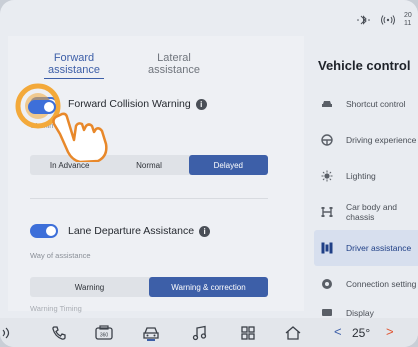 The height and width of the screenshot is (347, 418). What do you see at coordinates (69, 165) in the screenshot?
I see `fcw-option-in-advance: In Advance` at bounding box center [69, 165].